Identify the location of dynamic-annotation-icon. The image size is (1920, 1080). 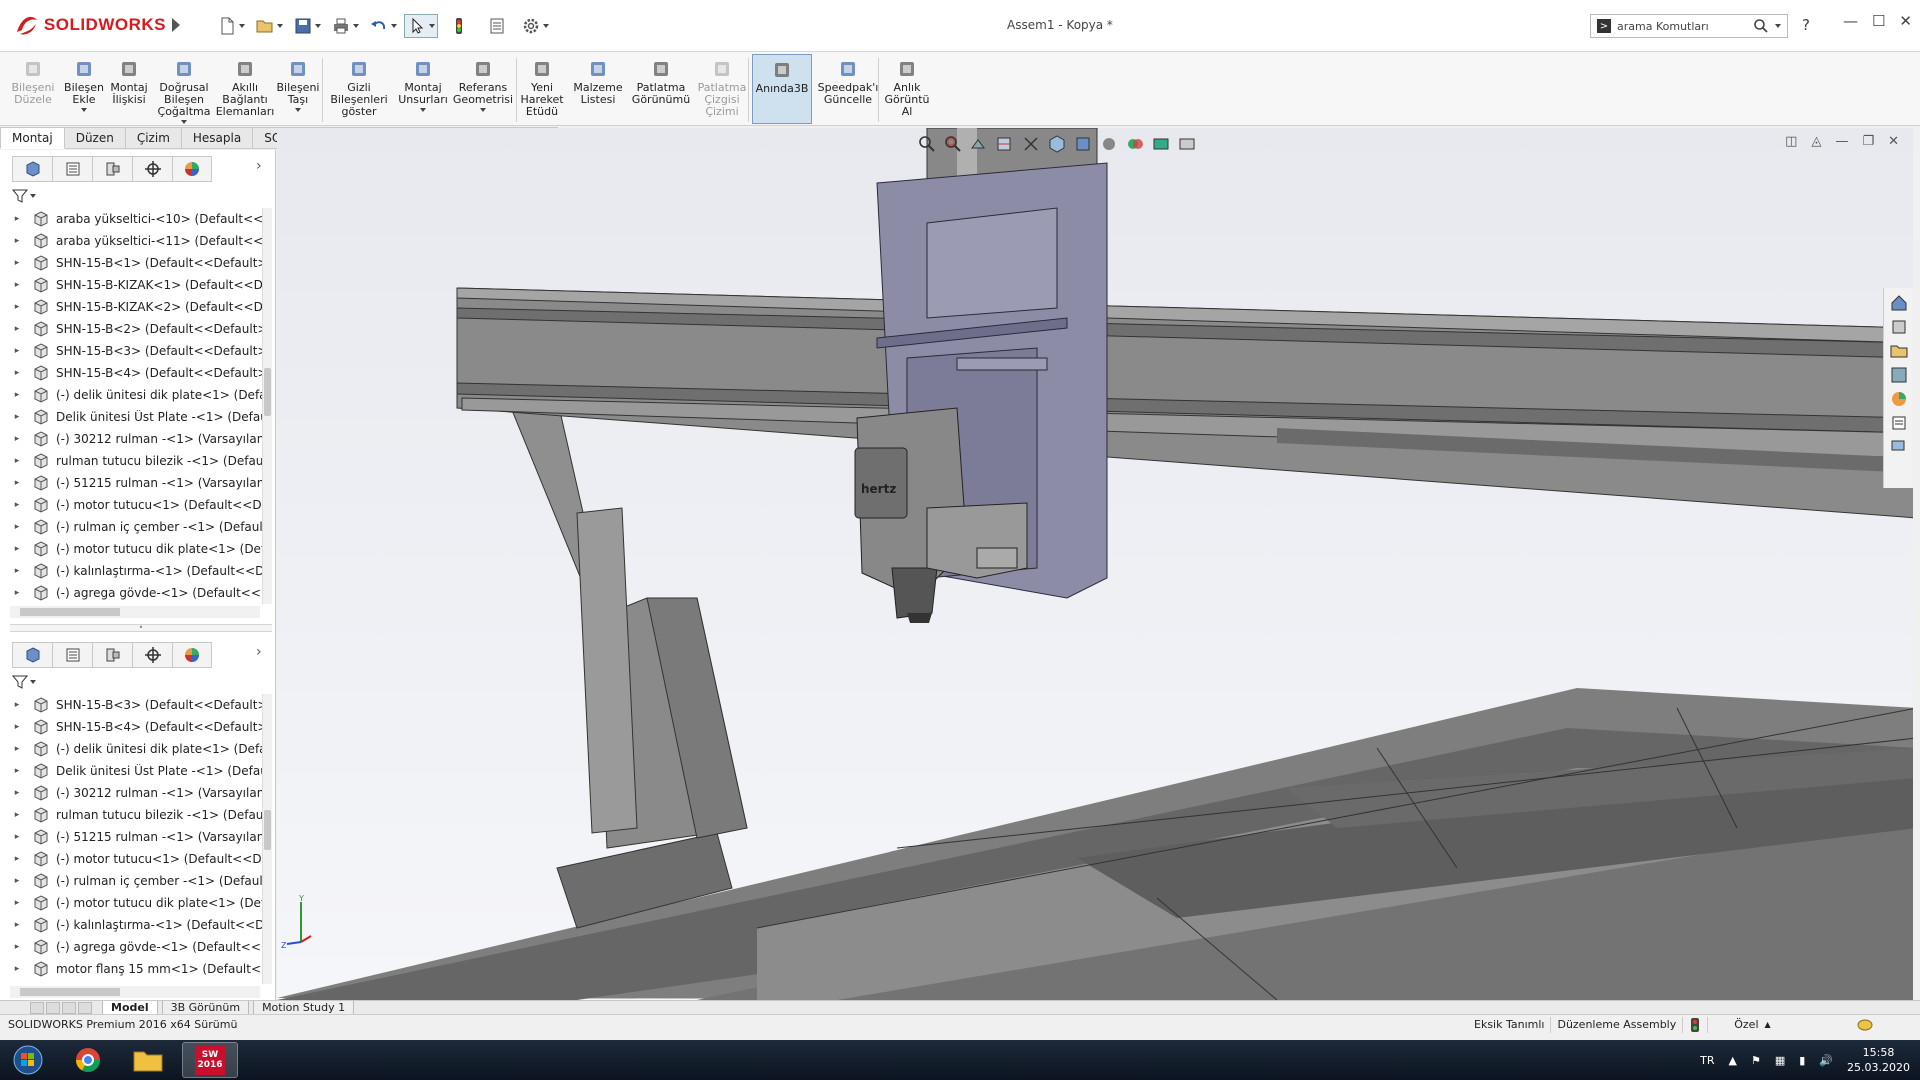
(1031, 144).